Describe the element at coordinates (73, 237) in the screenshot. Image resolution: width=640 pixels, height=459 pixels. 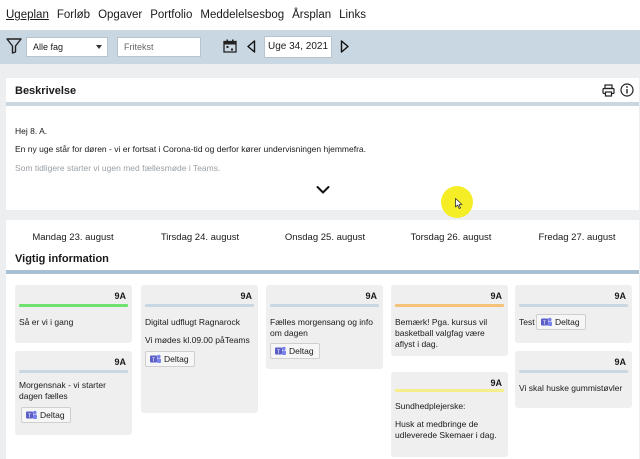
I see `day-header-monday: Mandag 23. august` at that location.